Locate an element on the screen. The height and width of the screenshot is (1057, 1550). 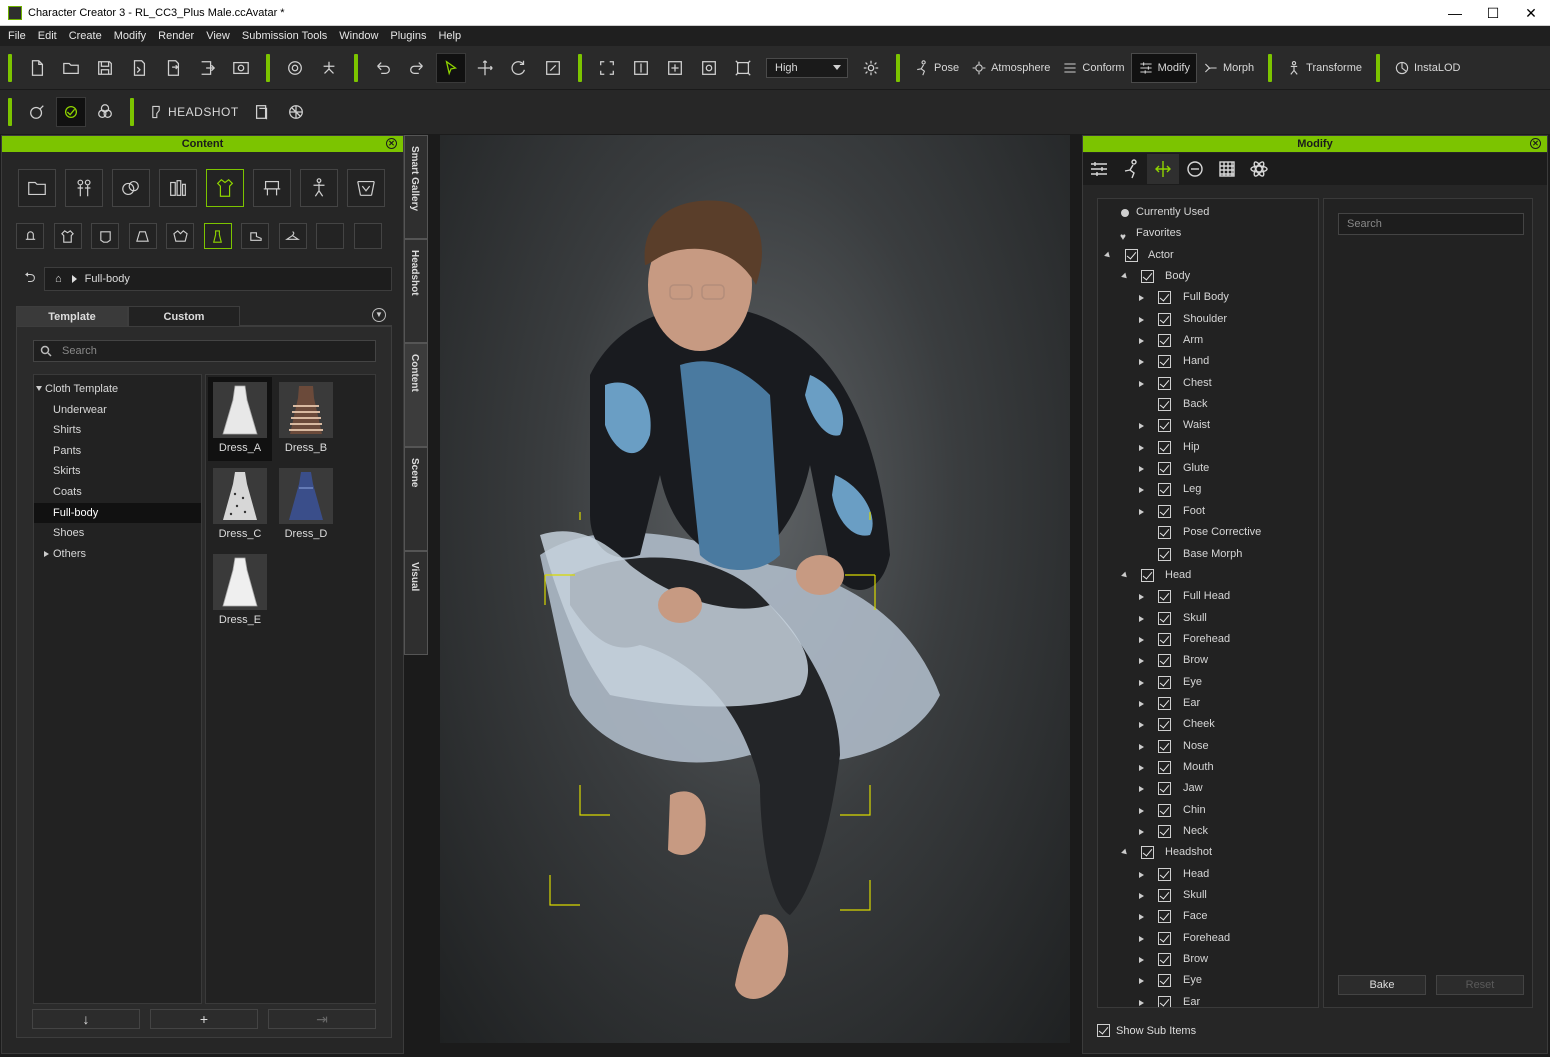
move-tool-button is located at coordinates (485, 68).